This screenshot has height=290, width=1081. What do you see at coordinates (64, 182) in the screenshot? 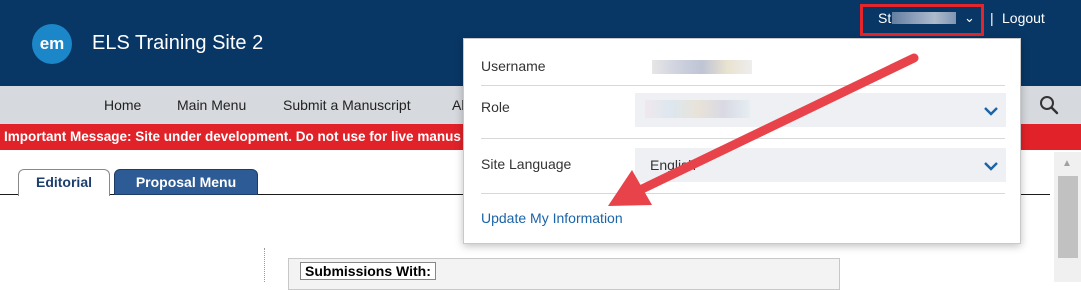
I see `tab-editorial: Editorial` at bounding box center [64, 182].